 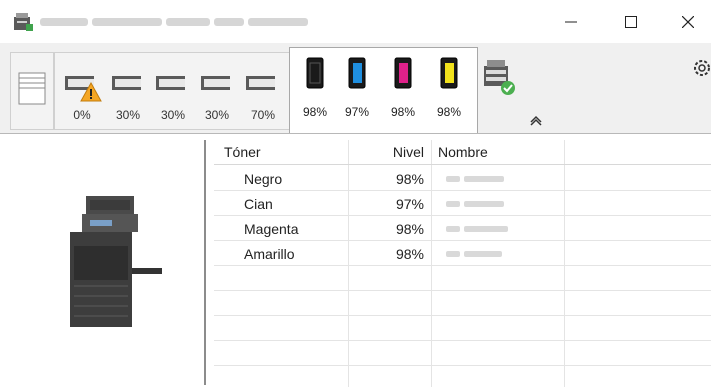 What do you see at coordinates (263, 115) in the screenshot?
I see `tray-level-label: 70%` at bounding box center [263, 115].